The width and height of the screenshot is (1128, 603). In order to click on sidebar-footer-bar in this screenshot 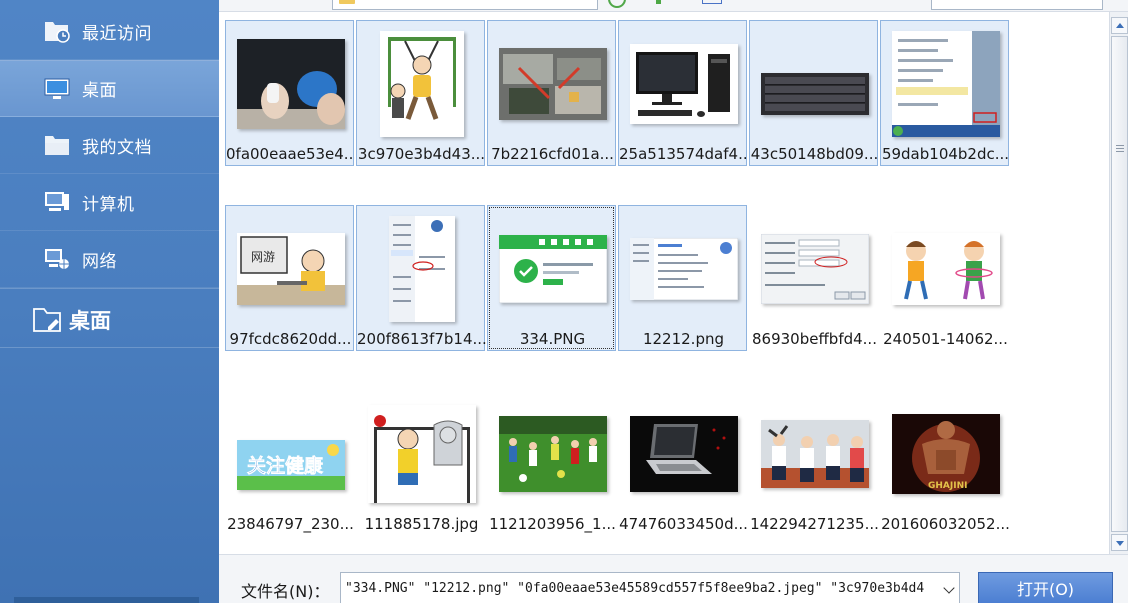, I will do `click(106, 600)`.